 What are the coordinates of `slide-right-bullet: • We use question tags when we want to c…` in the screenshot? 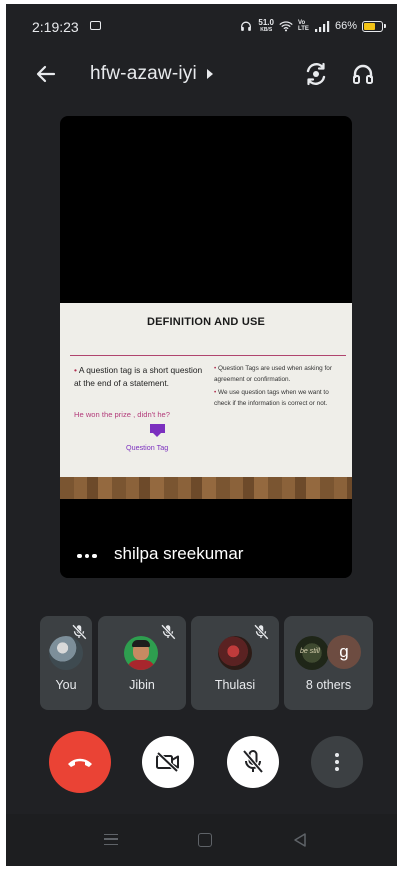 It's located at (279, 398).